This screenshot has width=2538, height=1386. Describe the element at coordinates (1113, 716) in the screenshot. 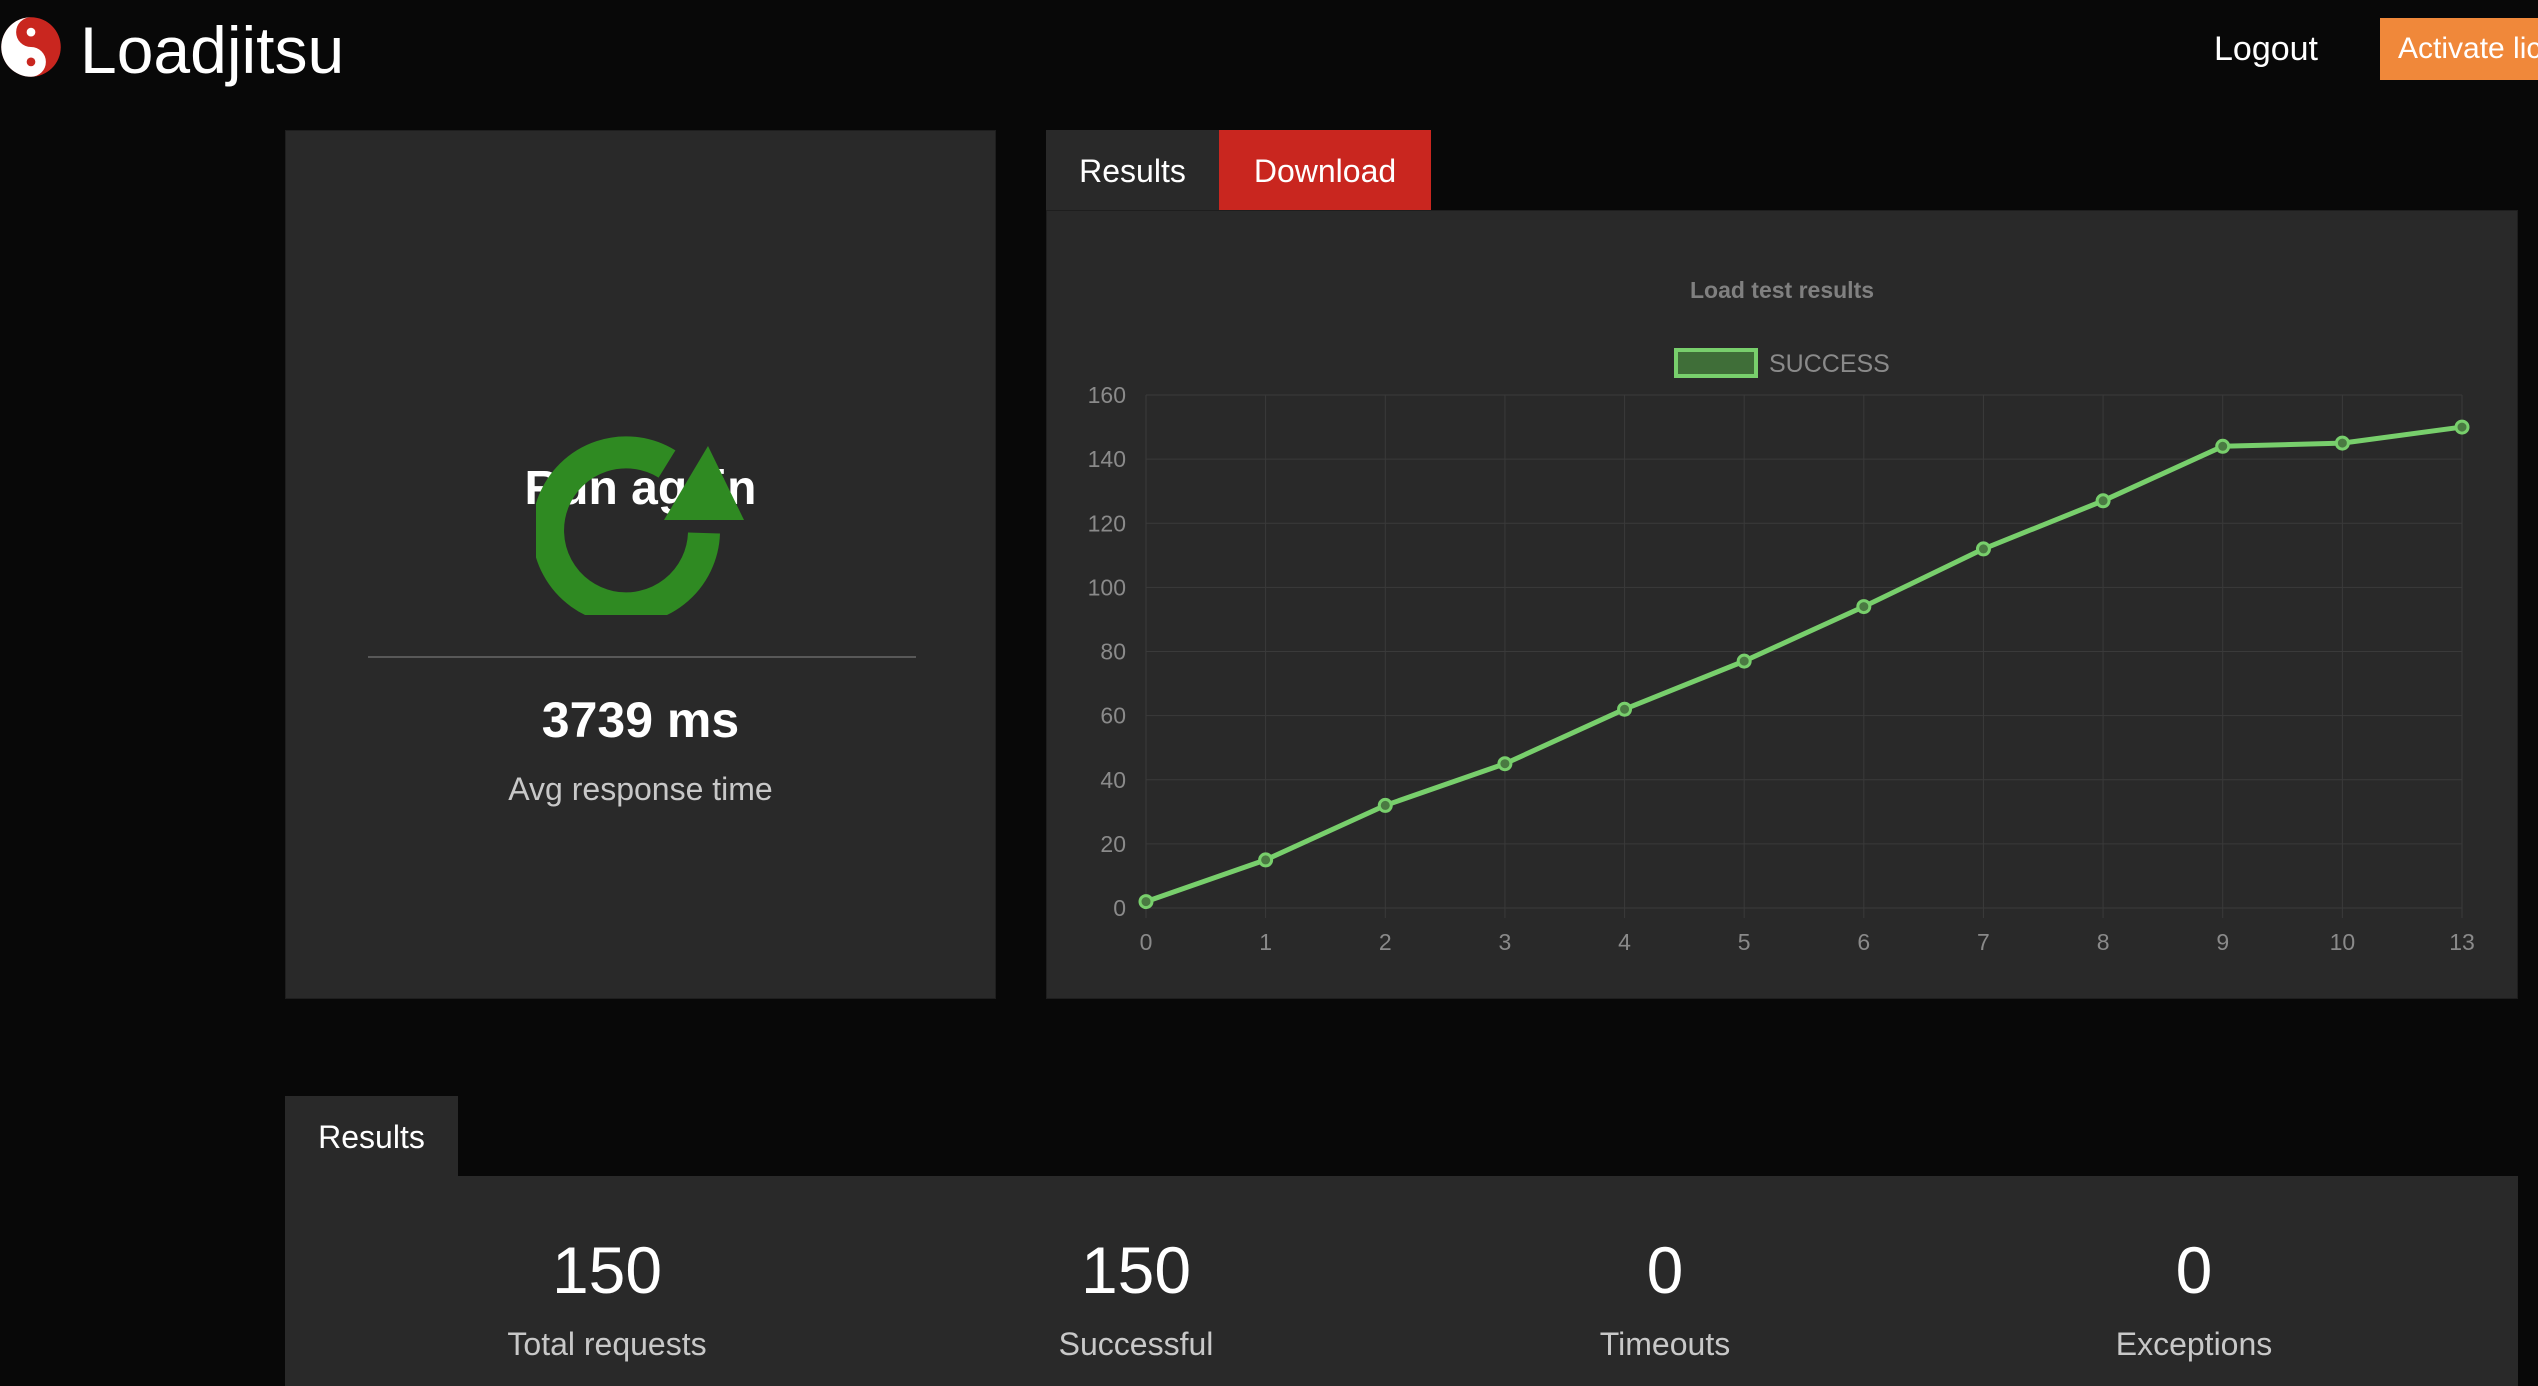

I see `y-tick-label: 60` at that location.